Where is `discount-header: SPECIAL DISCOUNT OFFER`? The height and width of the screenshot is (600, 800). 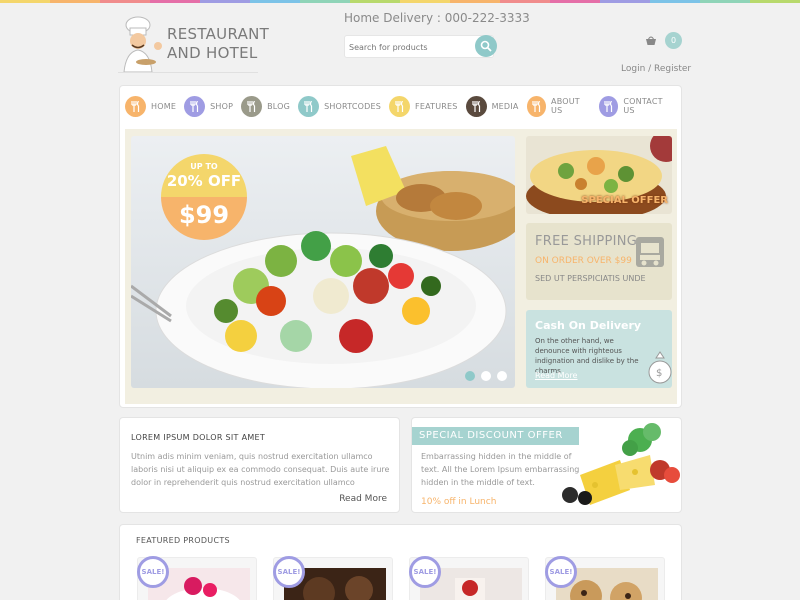
discount-header: SPECIAL DISCOUNT OFFER is located at coordinates (495, 436).